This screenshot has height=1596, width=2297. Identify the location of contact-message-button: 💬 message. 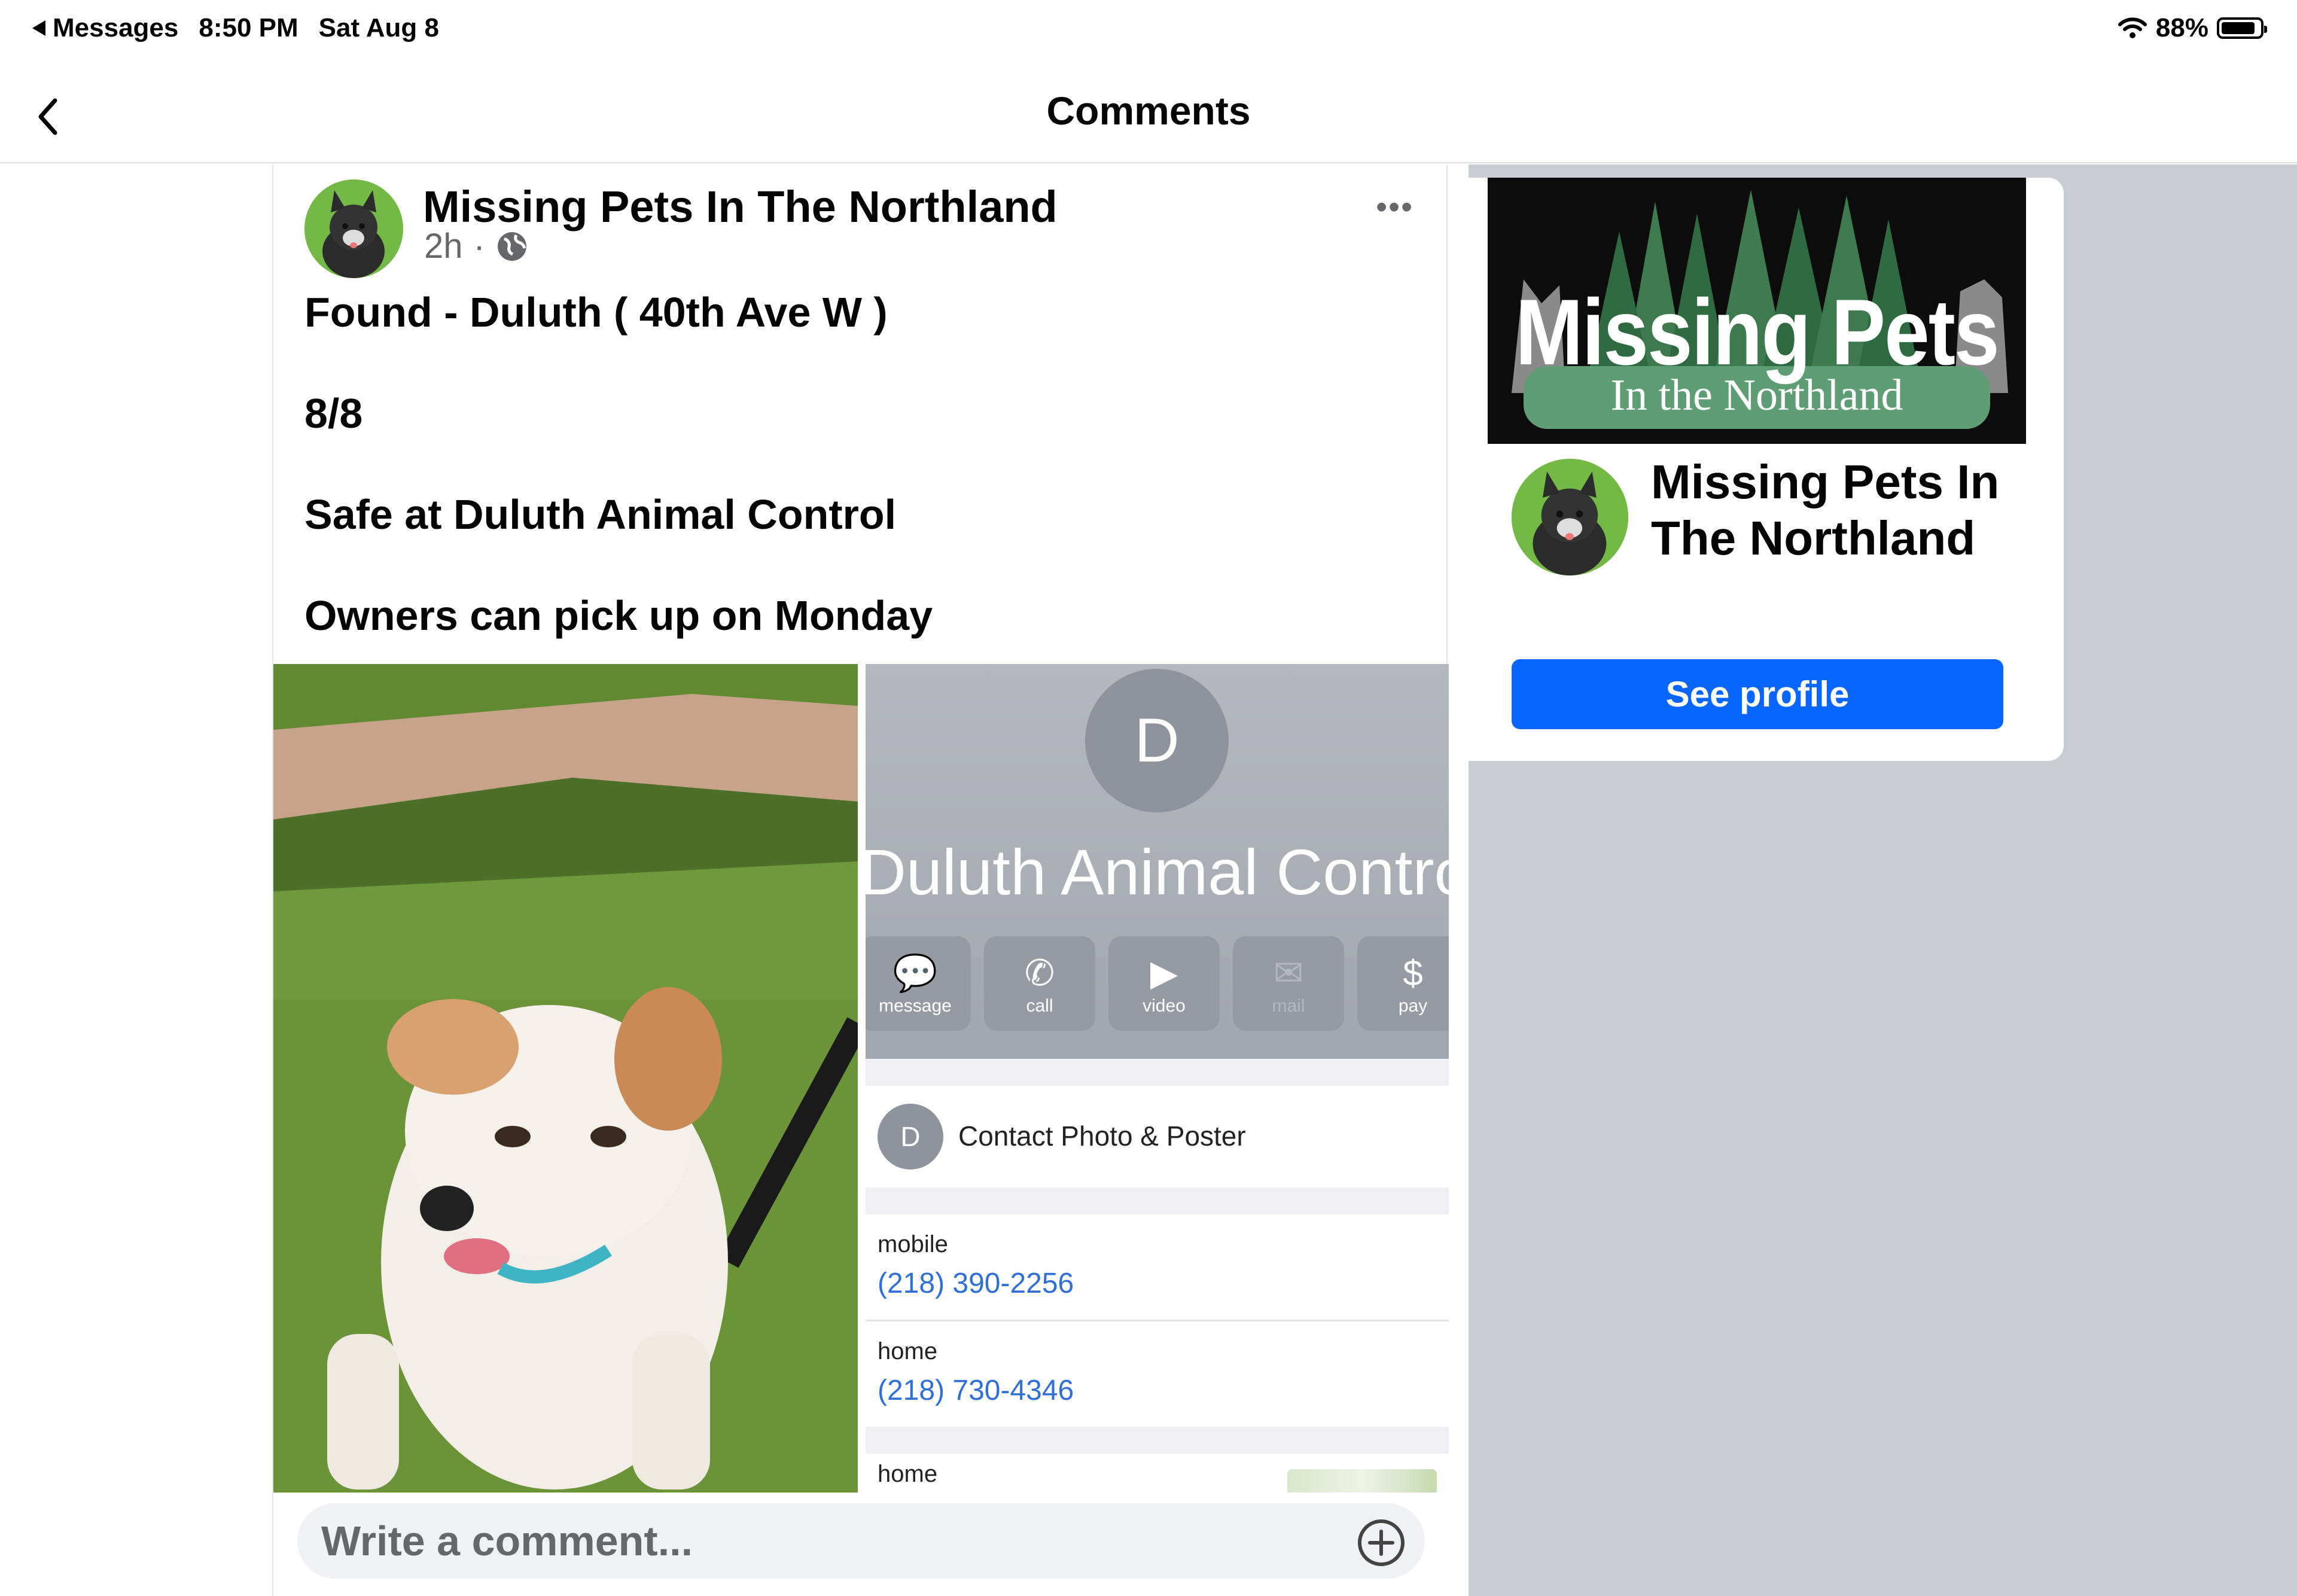
(918, 983).